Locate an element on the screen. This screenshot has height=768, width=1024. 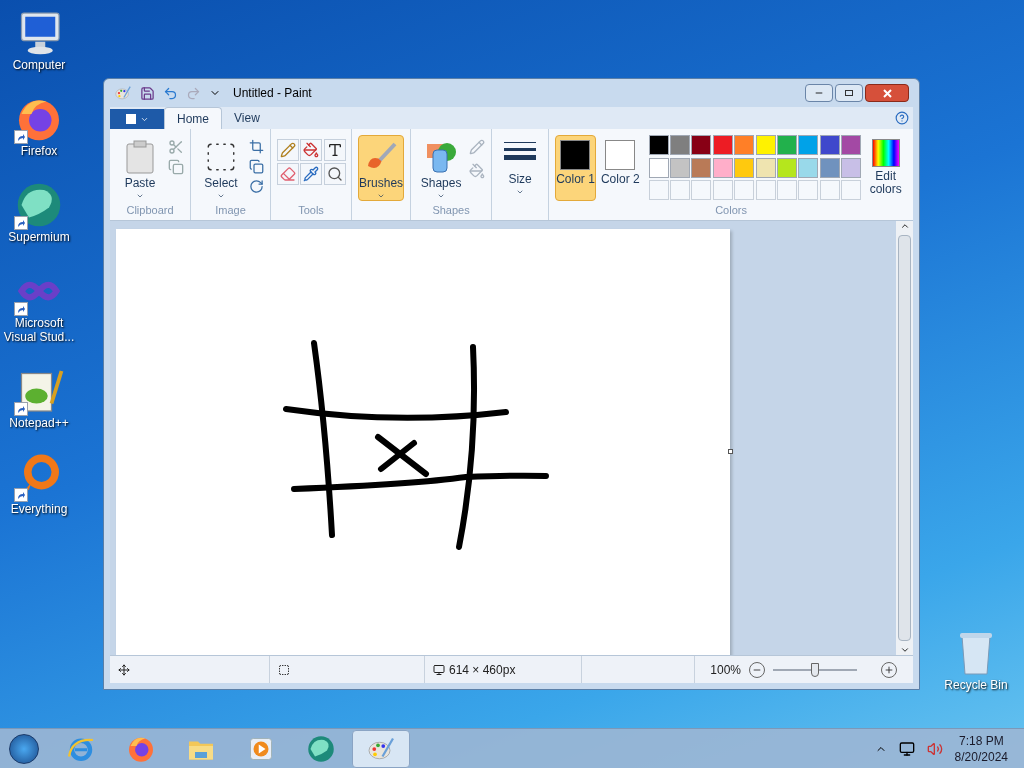
group-label: Image is located at coordinates (230, 210).